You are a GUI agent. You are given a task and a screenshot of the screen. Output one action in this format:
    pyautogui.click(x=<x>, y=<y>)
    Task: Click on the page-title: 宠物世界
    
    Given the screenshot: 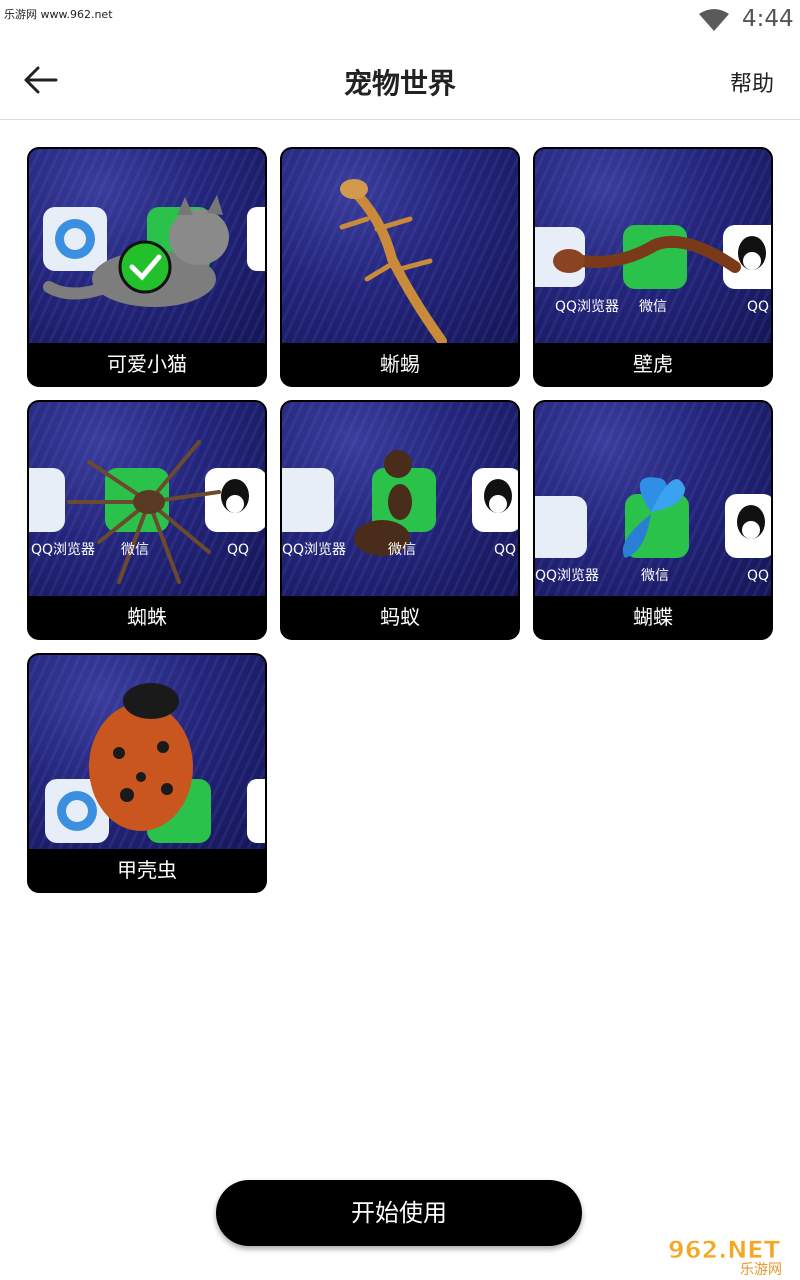 What is the action you would take?
    pyautogui.click(x=399, y=83)
    